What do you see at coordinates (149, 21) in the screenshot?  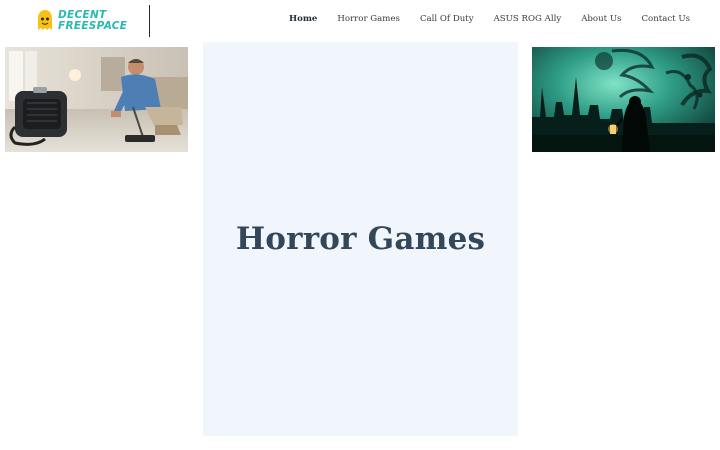 I see `header-divider` at bounding box center [149, 21].